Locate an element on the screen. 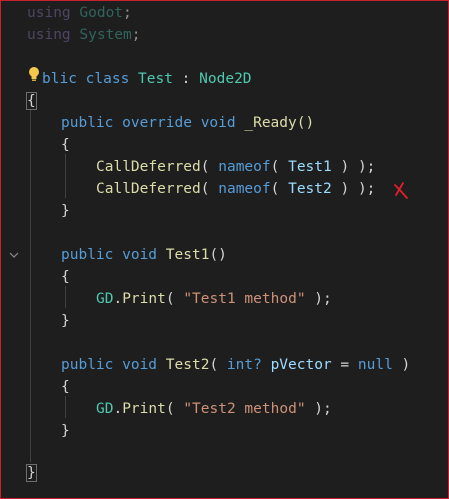  namespace: System is located at coordinates (105, 35).